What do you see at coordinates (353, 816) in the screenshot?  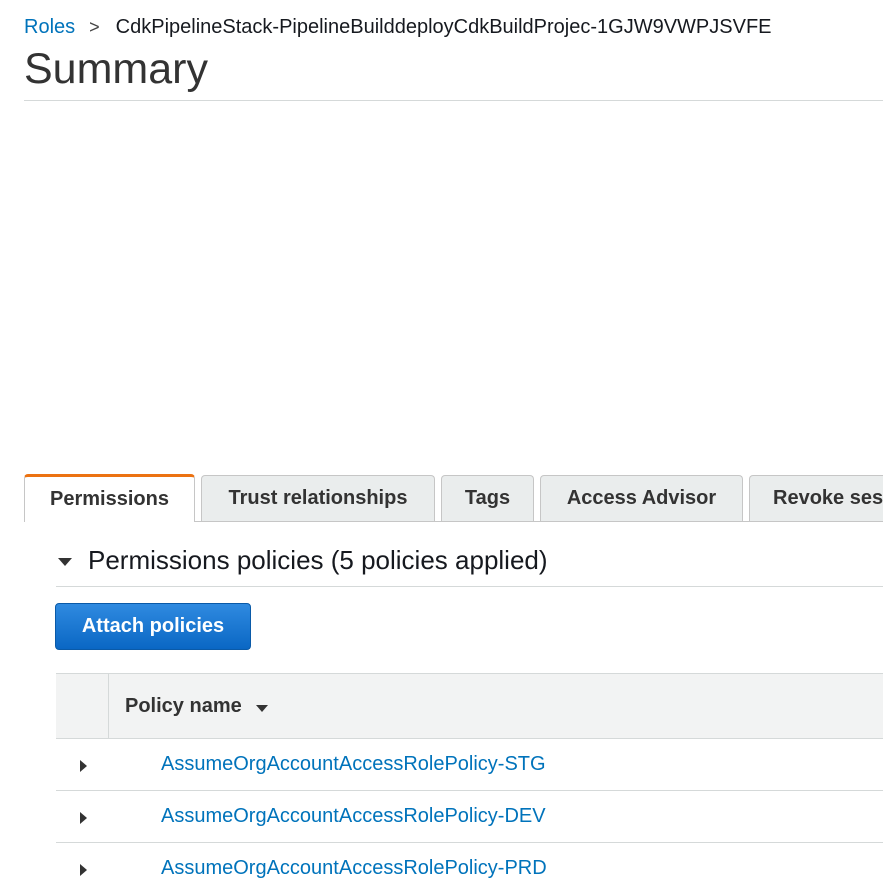 I see `policy-link: AssumeOrgAccountAccessRolePolicy-DEV` at bounding box center [353, 816].